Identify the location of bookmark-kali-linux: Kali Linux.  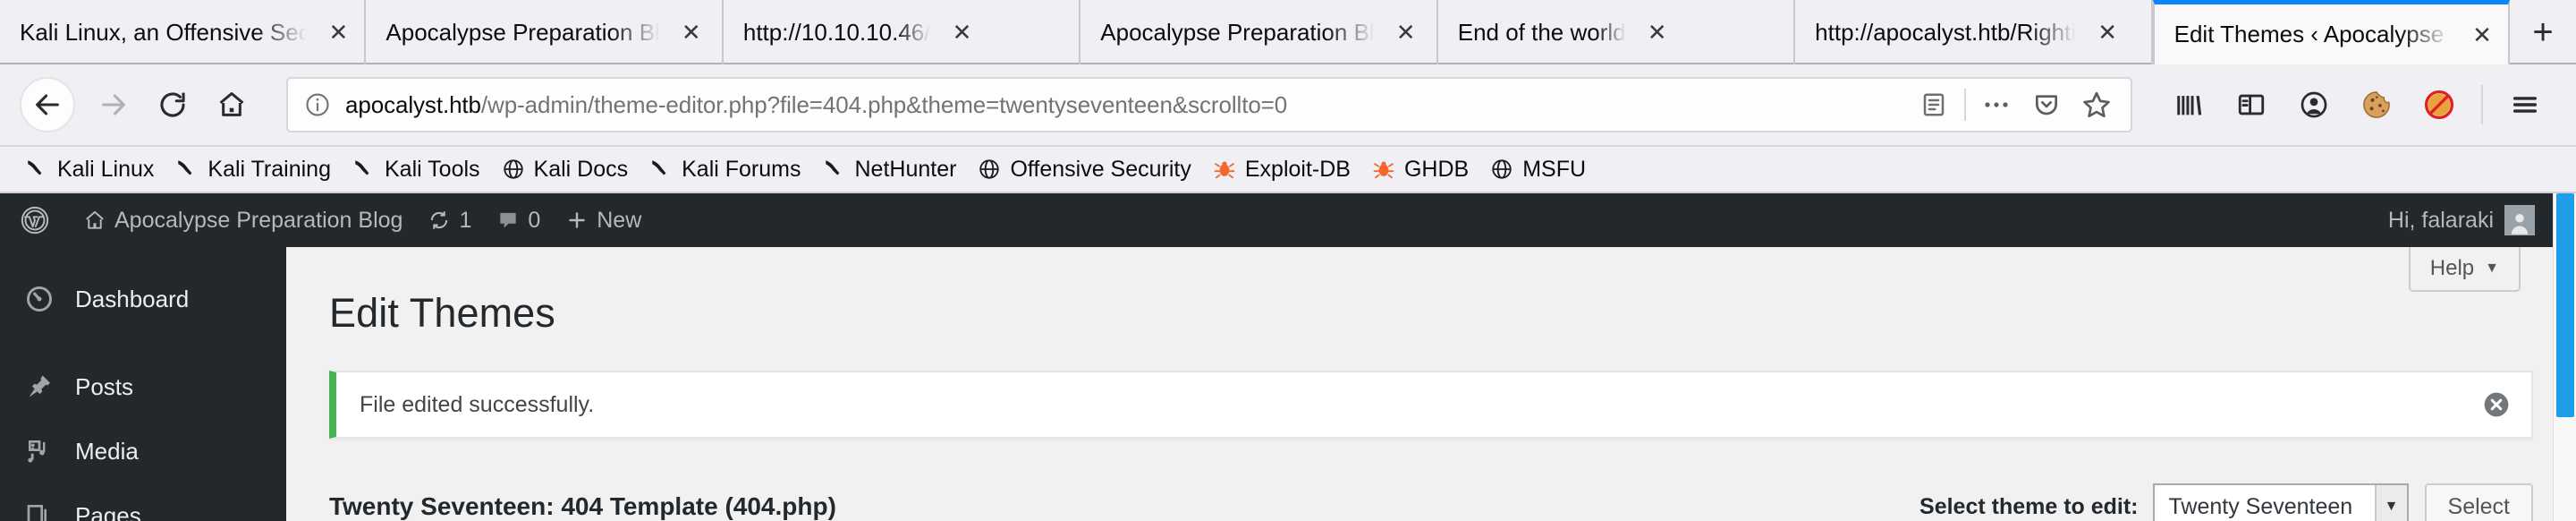
(89, 169).